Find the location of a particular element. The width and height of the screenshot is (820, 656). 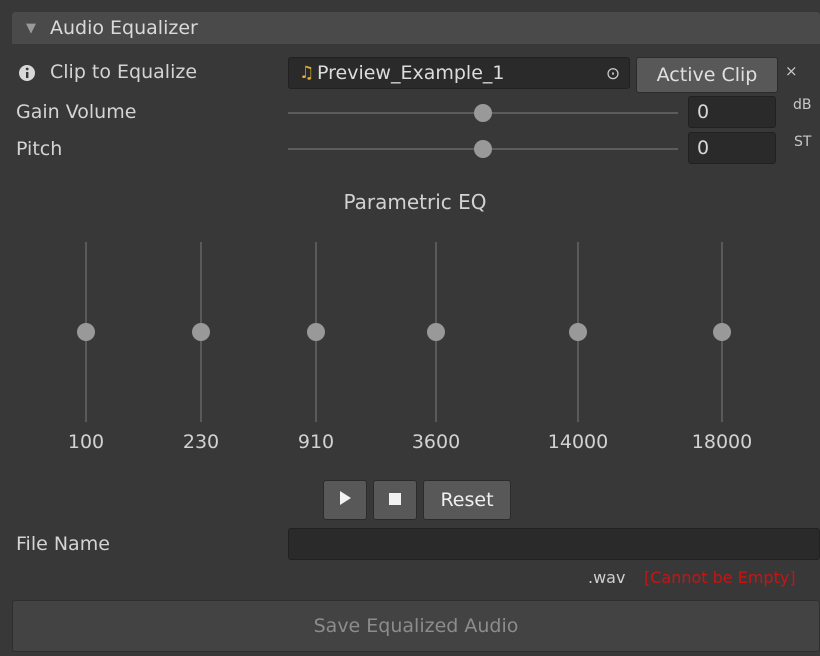

gain-unit: dB is located at coordinates (802, 105).